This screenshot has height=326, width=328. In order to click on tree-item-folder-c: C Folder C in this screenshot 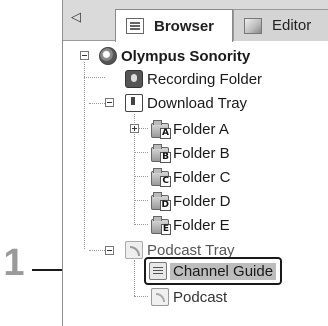, I will do `click(191, 177)`.